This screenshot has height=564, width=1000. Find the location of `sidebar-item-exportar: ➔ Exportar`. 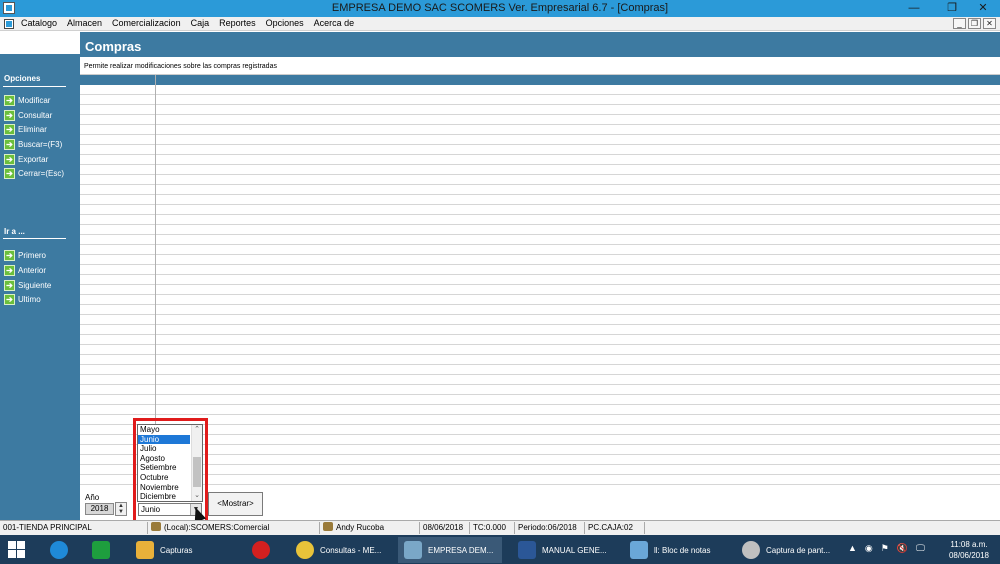

sidebar-item-exportar: ➔ Exportar is located at coordinates (26, 159).